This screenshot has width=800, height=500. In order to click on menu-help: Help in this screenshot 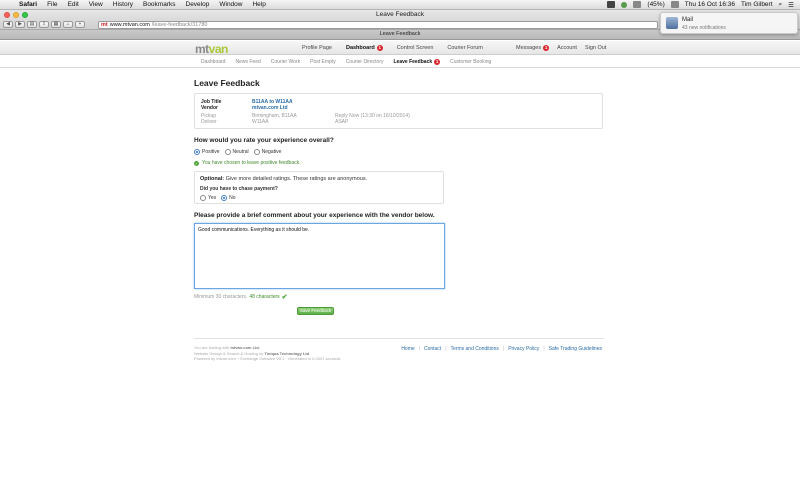, I will do `click(258, 4)`.